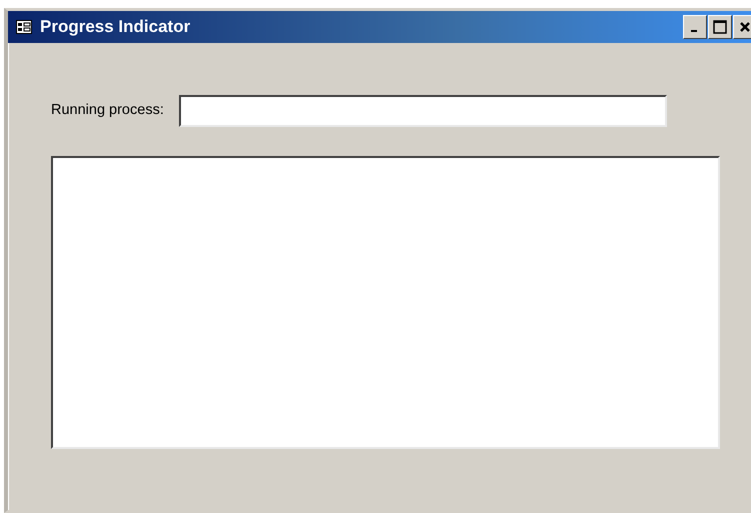 This screenshot has height=513, width=751. I want to click on running-process-field, so click(422, 111).